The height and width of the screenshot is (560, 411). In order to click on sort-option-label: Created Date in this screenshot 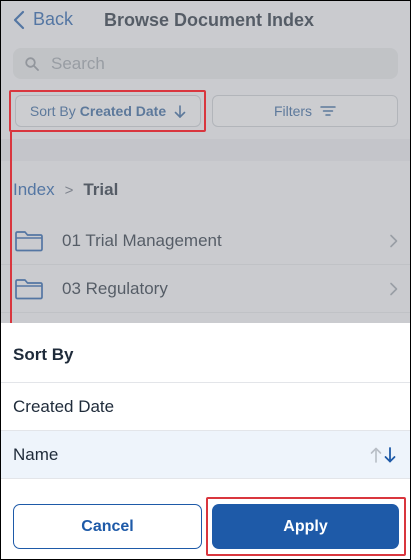, I will do `click(64, 406)`.